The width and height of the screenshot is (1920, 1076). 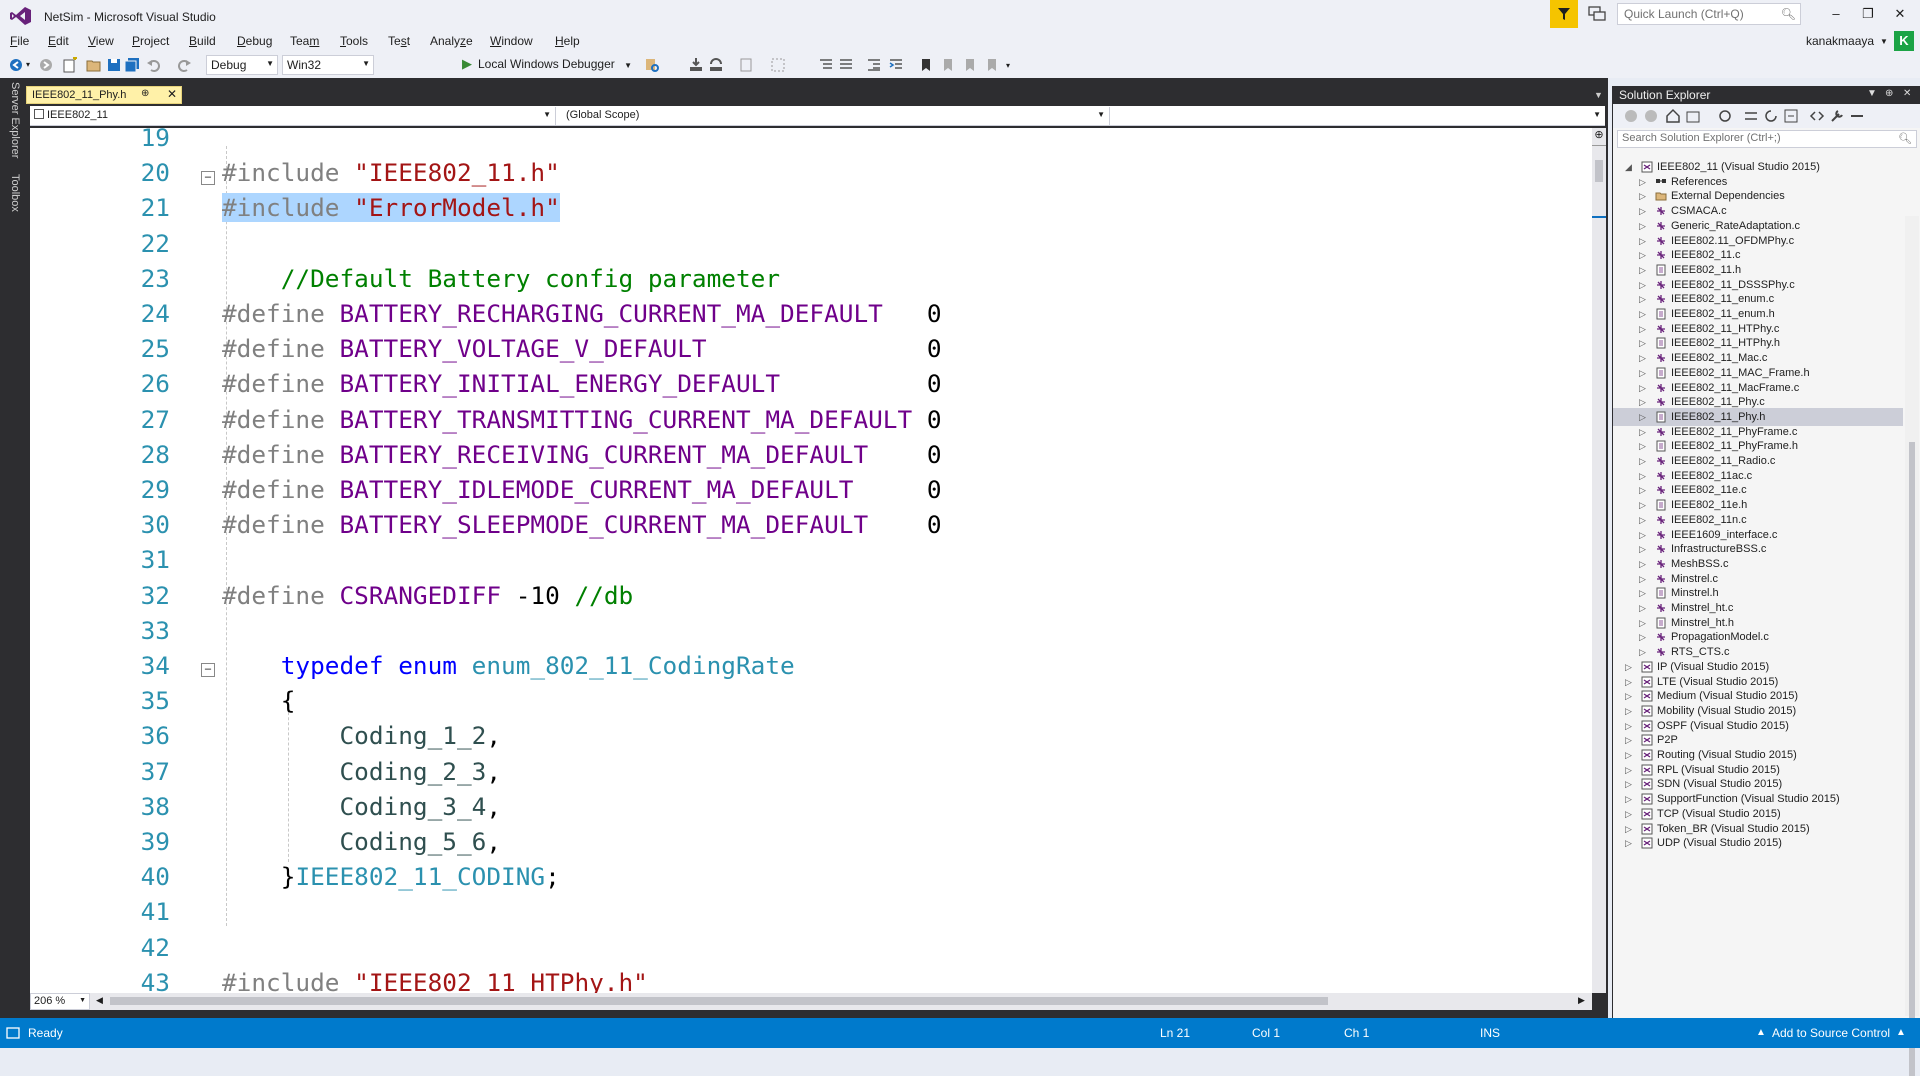 What do you see at coordinates (99, 1000) in the screenshot?
I see `scroll-left-icon: ◀` at bounding box center [99, 1000].